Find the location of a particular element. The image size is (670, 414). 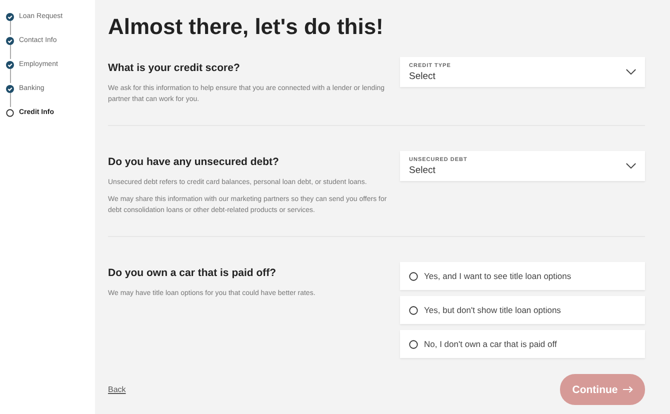

radio-option: No, I don't own a car that is paid off is located at coordinates (522, 344).